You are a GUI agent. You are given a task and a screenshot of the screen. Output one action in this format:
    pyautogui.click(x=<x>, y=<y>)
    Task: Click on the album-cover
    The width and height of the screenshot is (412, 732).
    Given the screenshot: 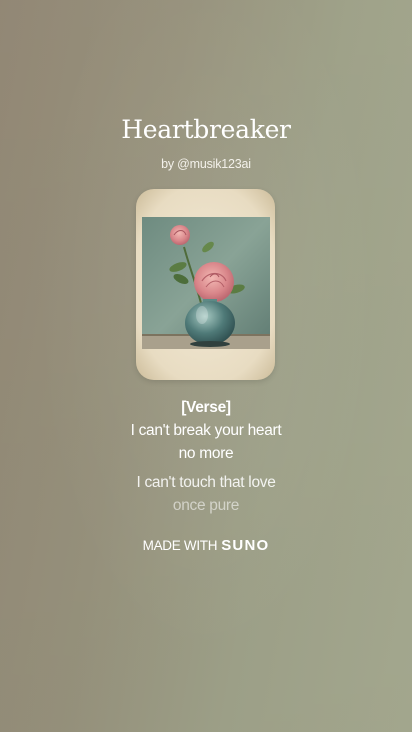 What is the action you would take?
    pyautogui.click(x=205, y=284)
    